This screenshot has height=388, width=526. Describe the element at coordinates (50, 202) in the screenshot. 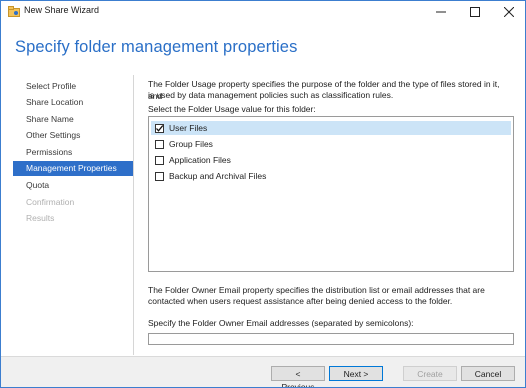

I see `sidebar-item-confirmation: Confirmation` at that location.